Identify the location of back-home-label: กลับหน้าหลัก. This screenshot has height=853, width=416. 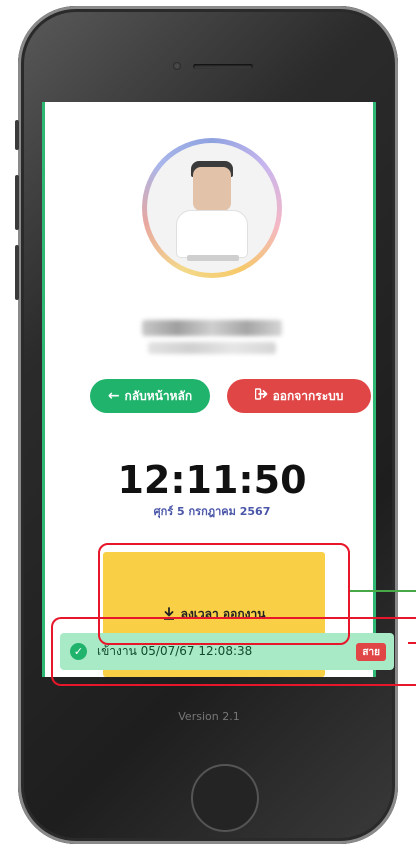
(158, 395).